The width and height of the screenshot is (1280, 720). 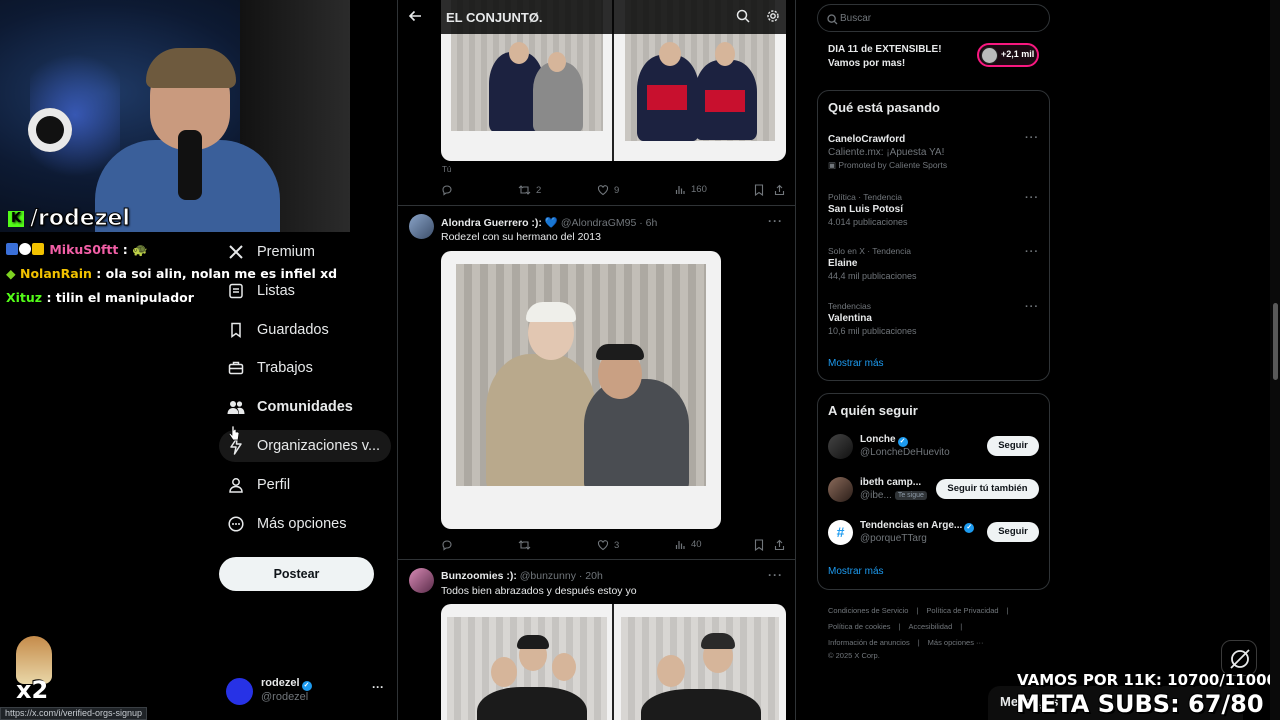 I want to click on stream-emote-alert: x2, so click(x=34, y=671).